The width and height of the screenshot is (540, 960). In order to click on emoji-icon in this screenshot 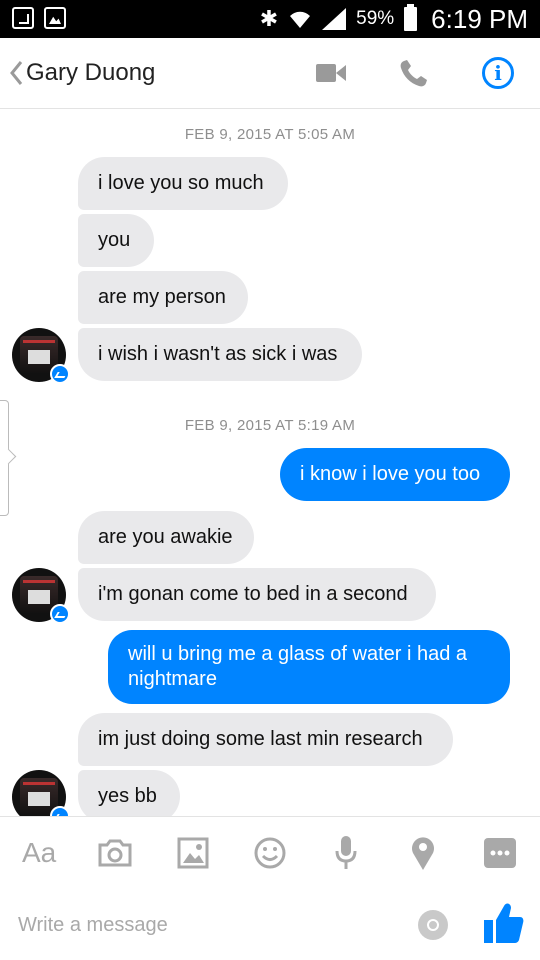, I will do `click(270, 853)`.